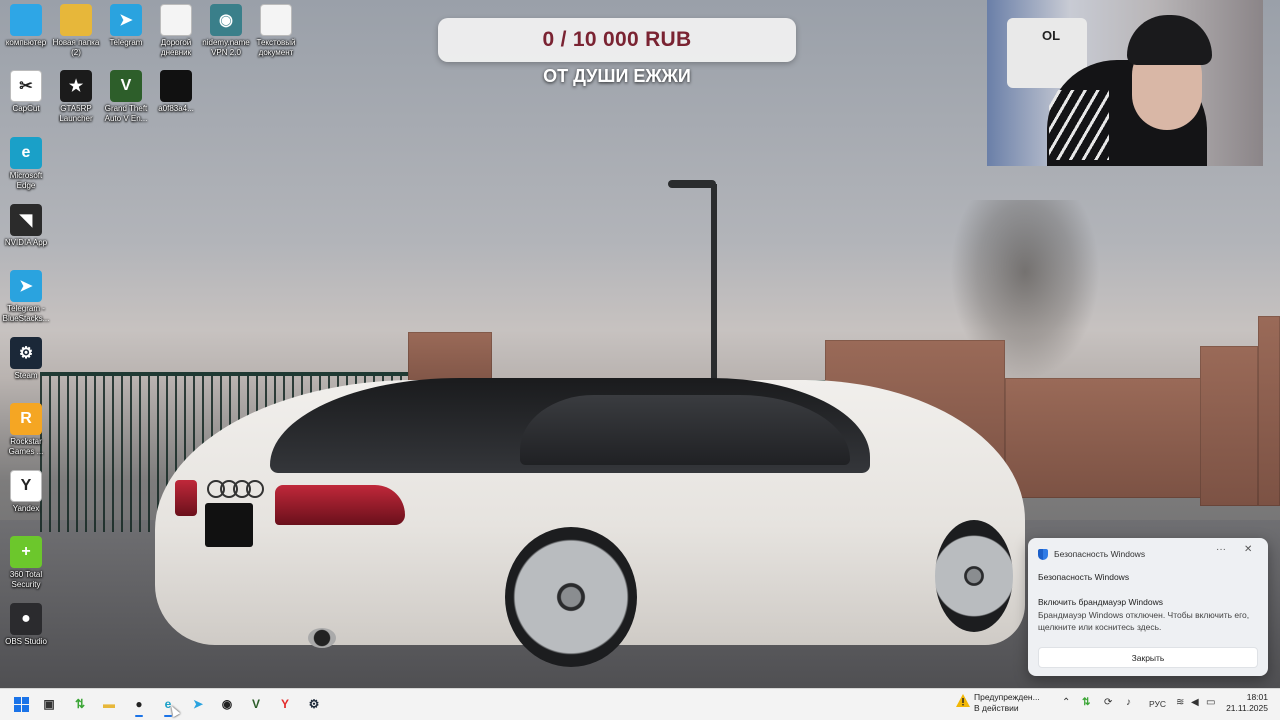  What do you see at coordinates (1125, 83) in the screenshot?
I see `webcam-feed: OL` at bounding box center [1125, 83].